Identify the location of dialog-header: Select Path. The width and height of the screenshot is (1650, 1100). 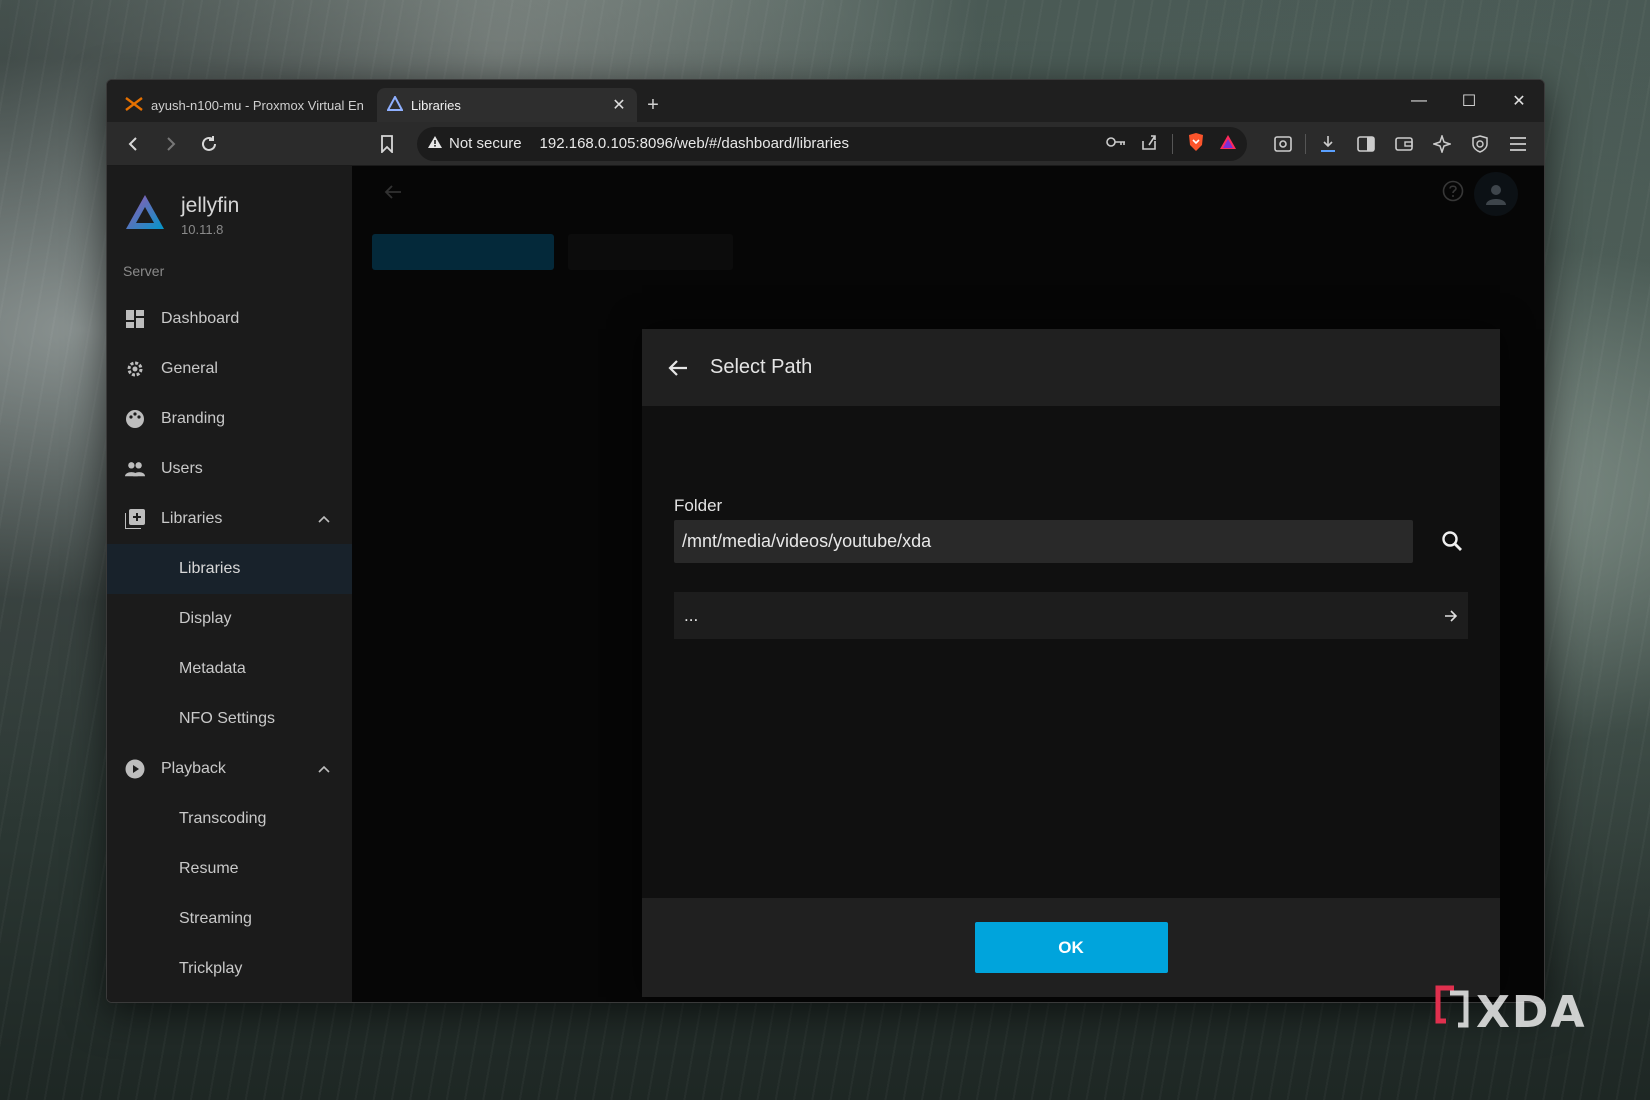
(1071, 367).